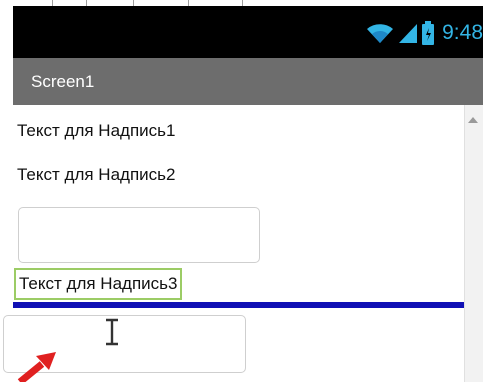 This screenshot has height=382, width=483. Describe the element at coordinates (408, 33) in the screenshot. I see `signal-icon` at that location.